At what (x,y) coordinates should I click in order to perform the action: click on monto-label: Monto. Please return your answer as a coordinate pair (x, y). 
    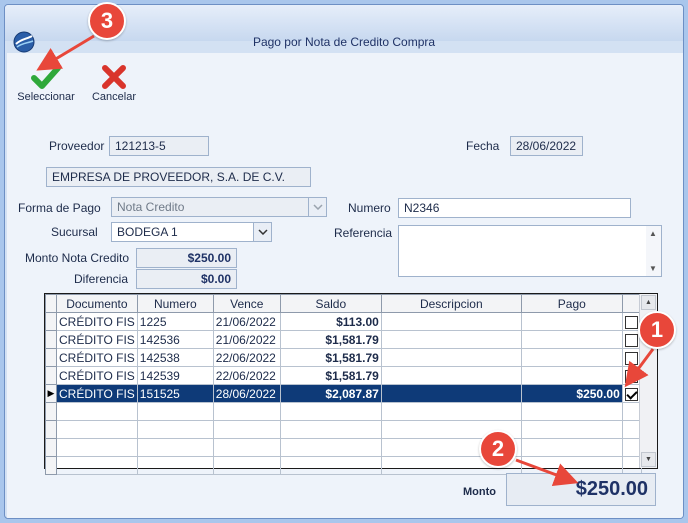
    Looking at the image, I should click on (479, 492).